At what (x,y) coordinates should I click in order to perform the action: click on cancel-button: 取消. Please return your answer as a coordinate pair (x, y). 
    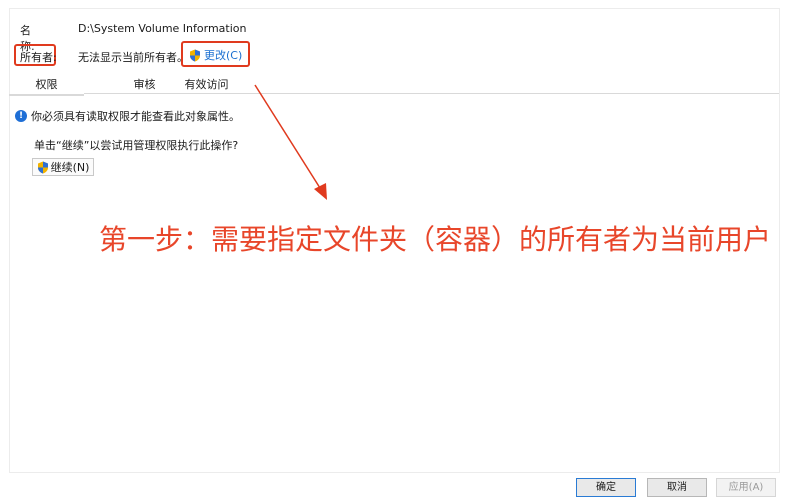
    Looking at the image, I should click on (677, 487).